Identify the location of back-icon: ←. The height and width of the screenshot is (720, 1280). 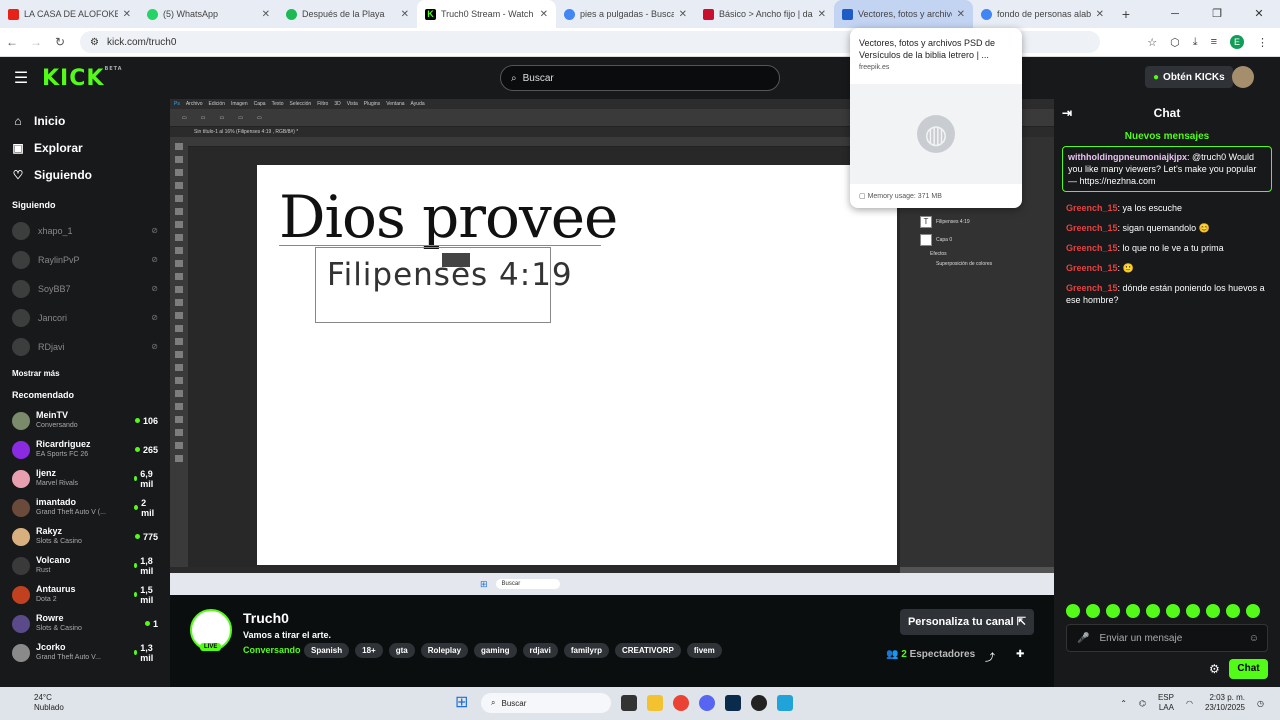
(12, 42).